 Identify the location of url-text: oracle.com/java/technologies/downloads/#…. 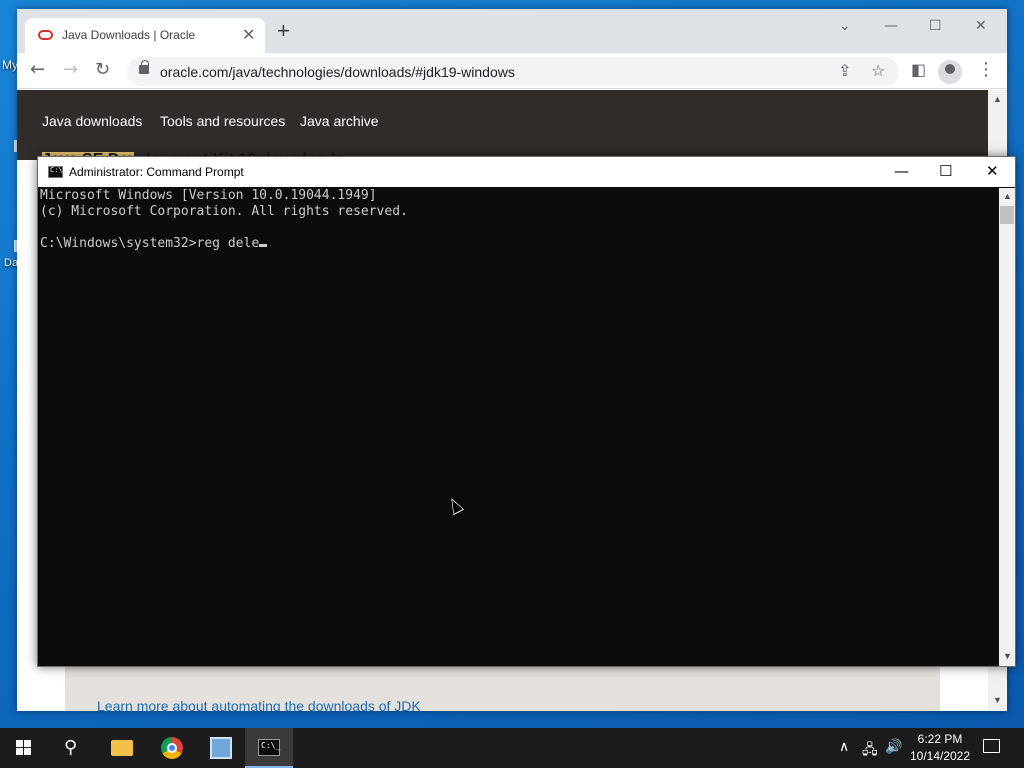
(337, 72).